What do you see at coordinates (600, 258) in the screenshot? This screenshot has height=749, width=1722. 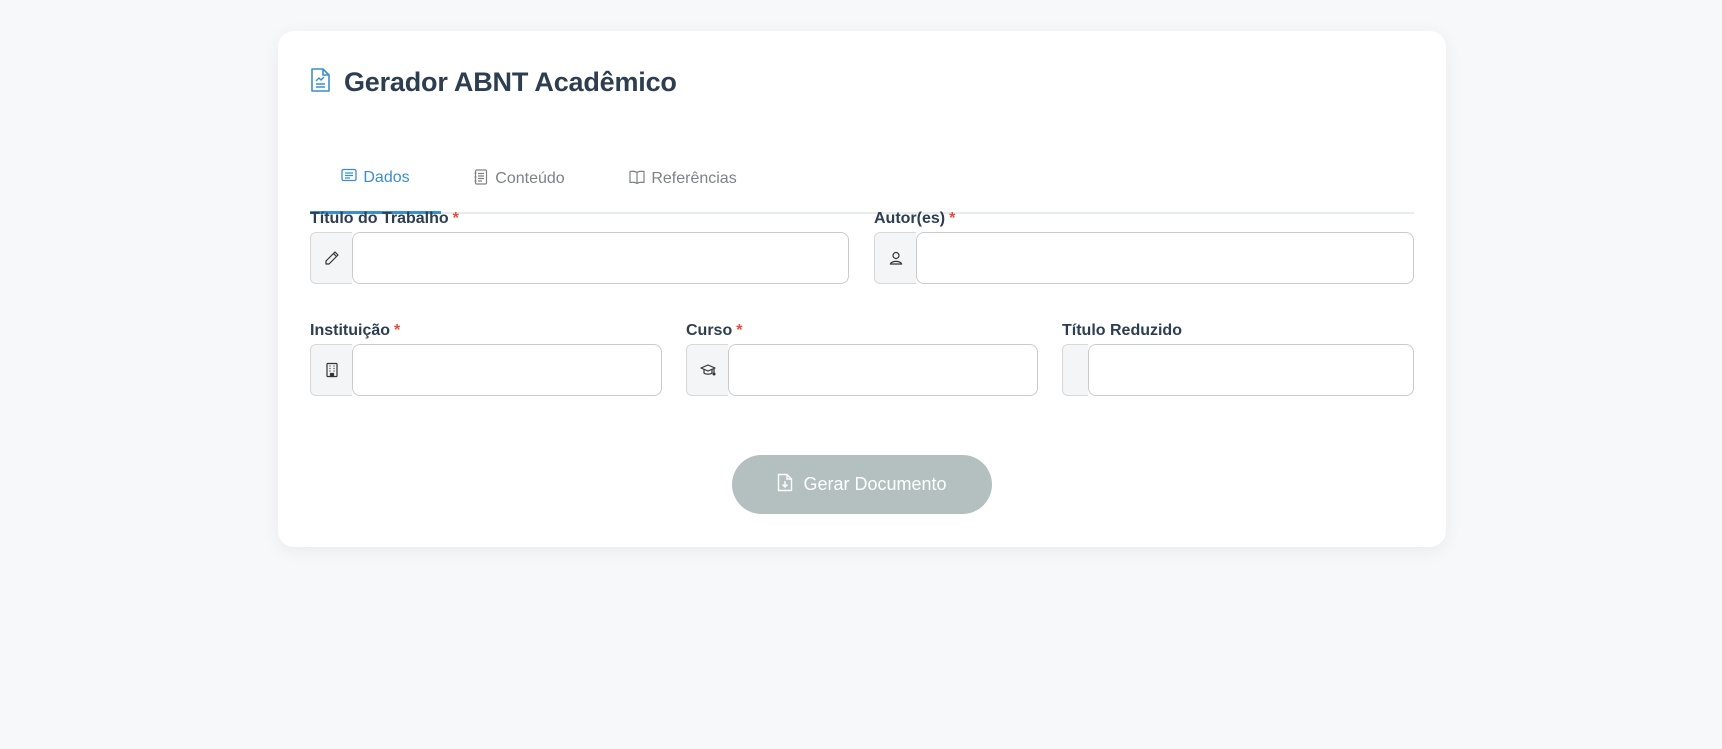 I see `titulo-input` at bounding box center [600, 258].